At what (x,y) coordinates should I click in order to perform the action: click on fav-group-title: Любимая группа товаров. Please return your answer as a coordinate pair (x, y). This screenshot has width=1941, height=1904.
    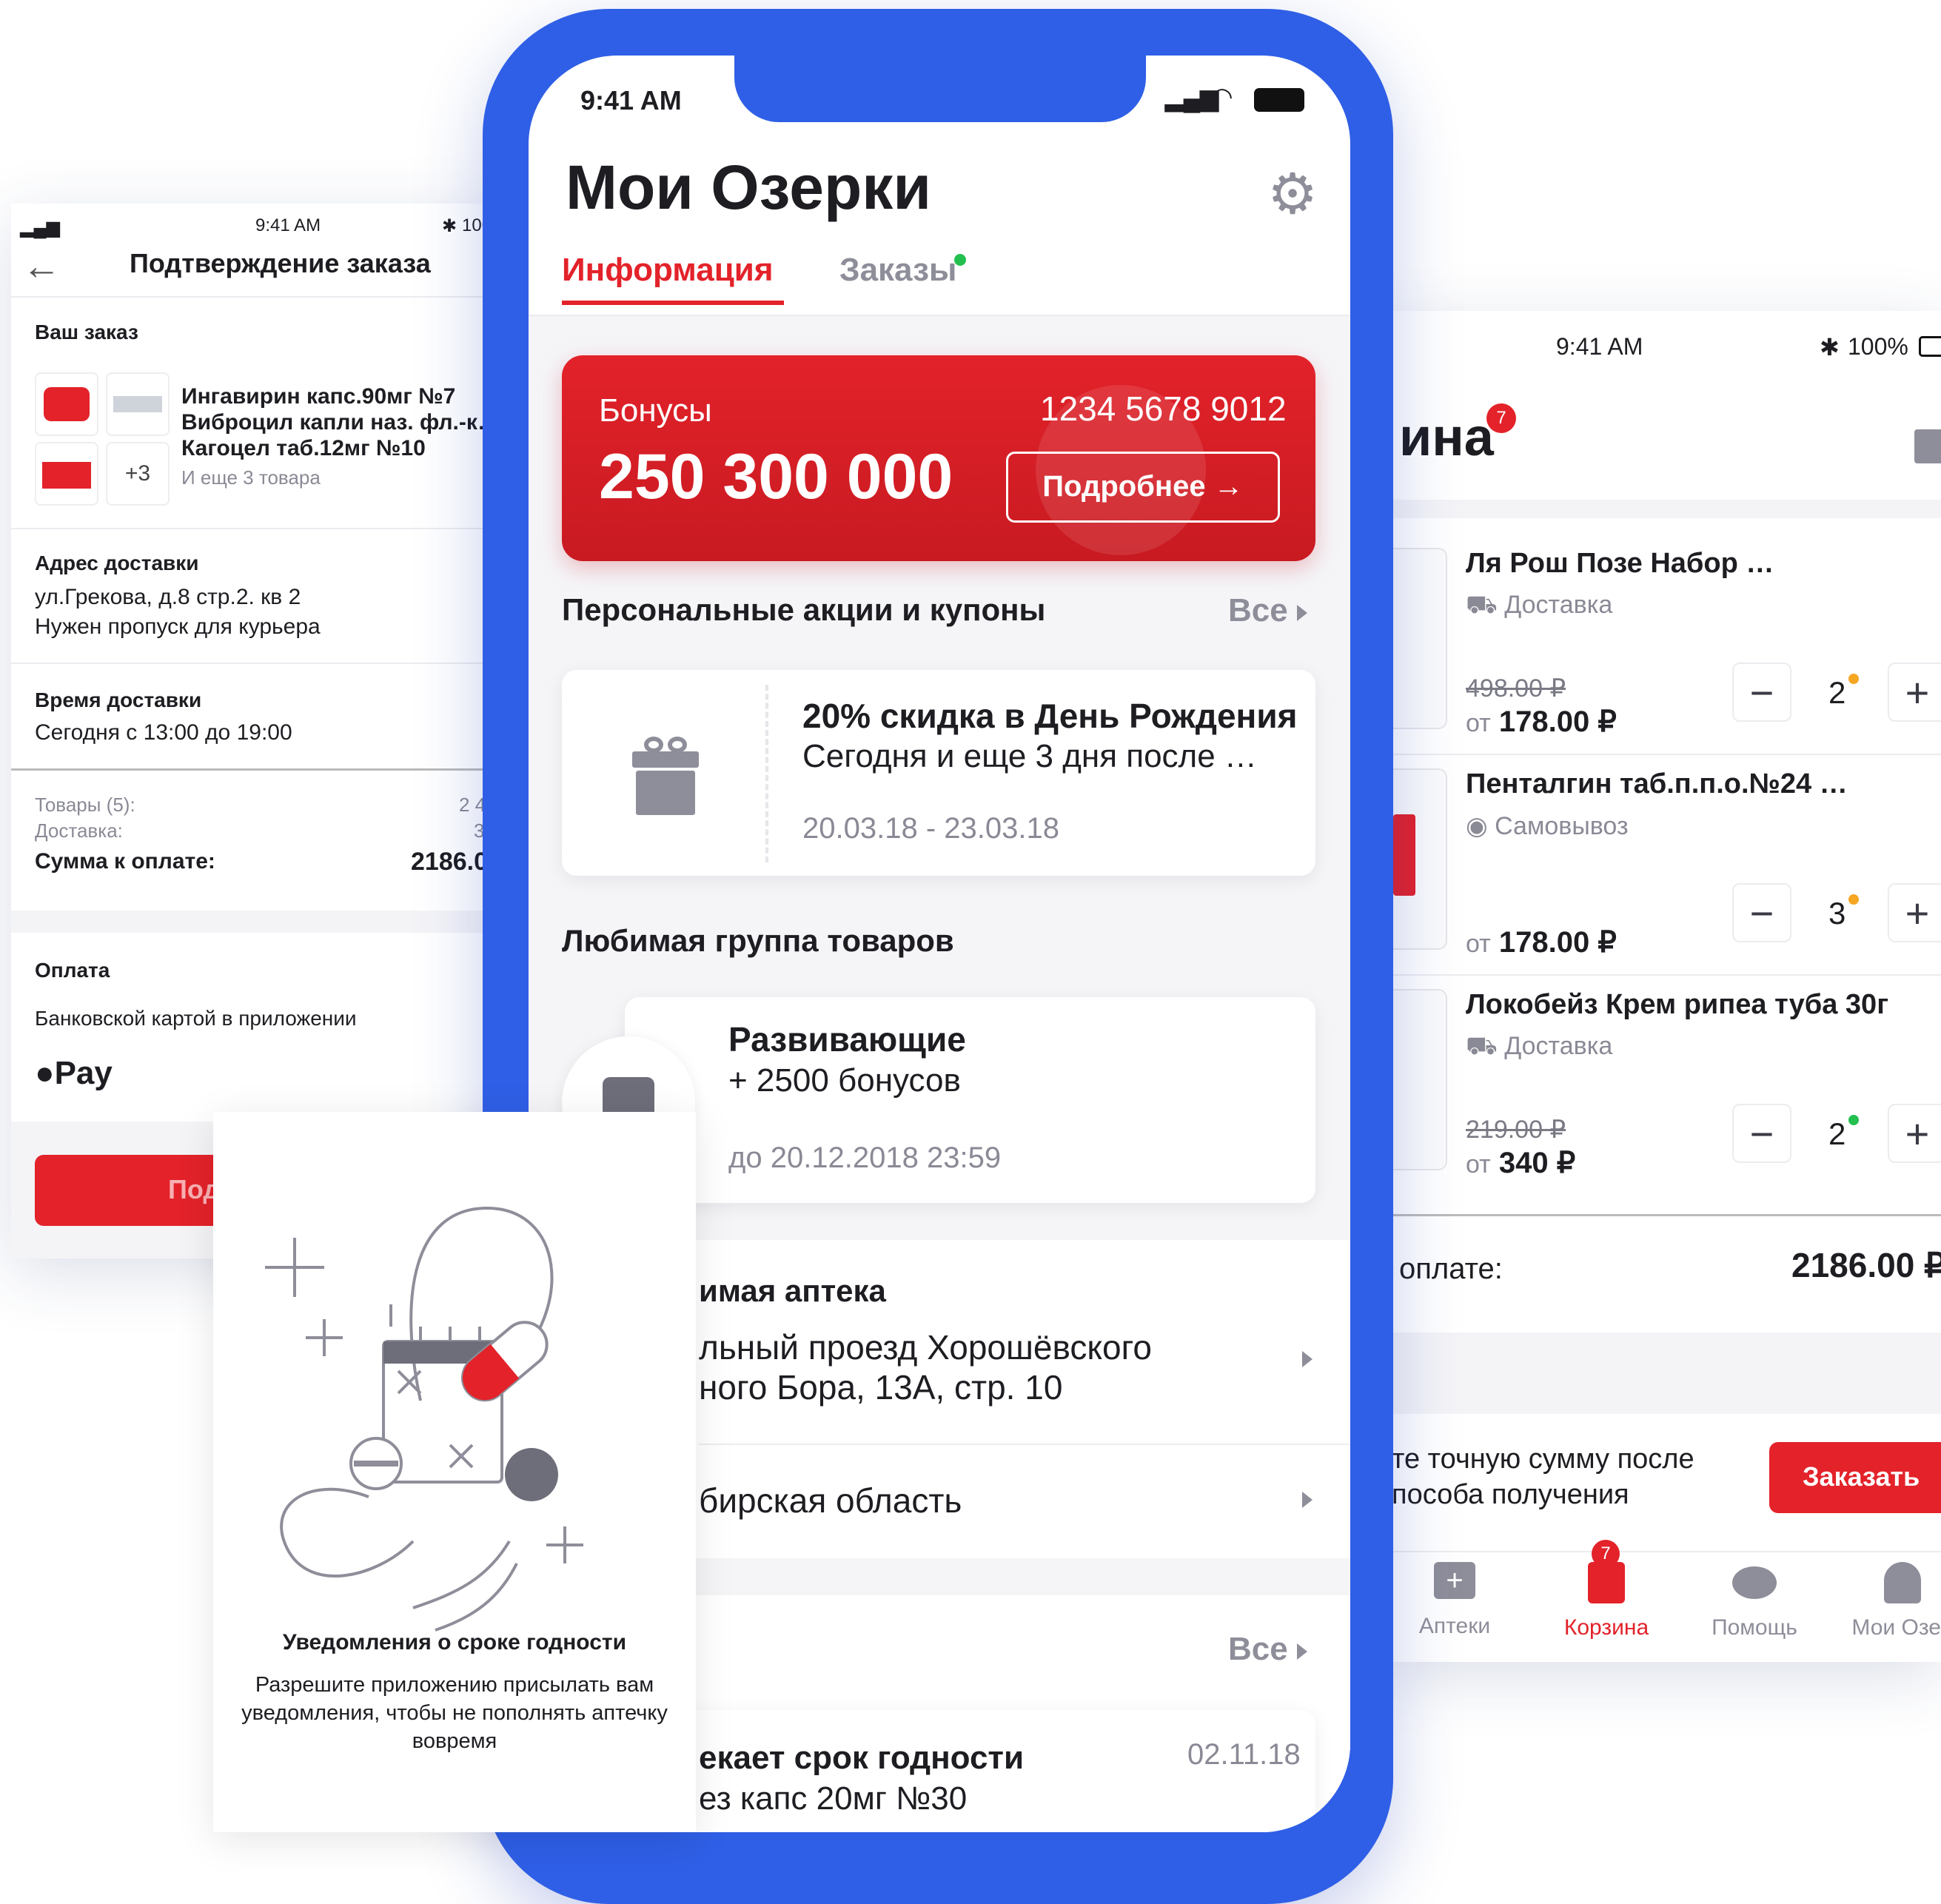
    Looking at the image, I should click on (758, 940).